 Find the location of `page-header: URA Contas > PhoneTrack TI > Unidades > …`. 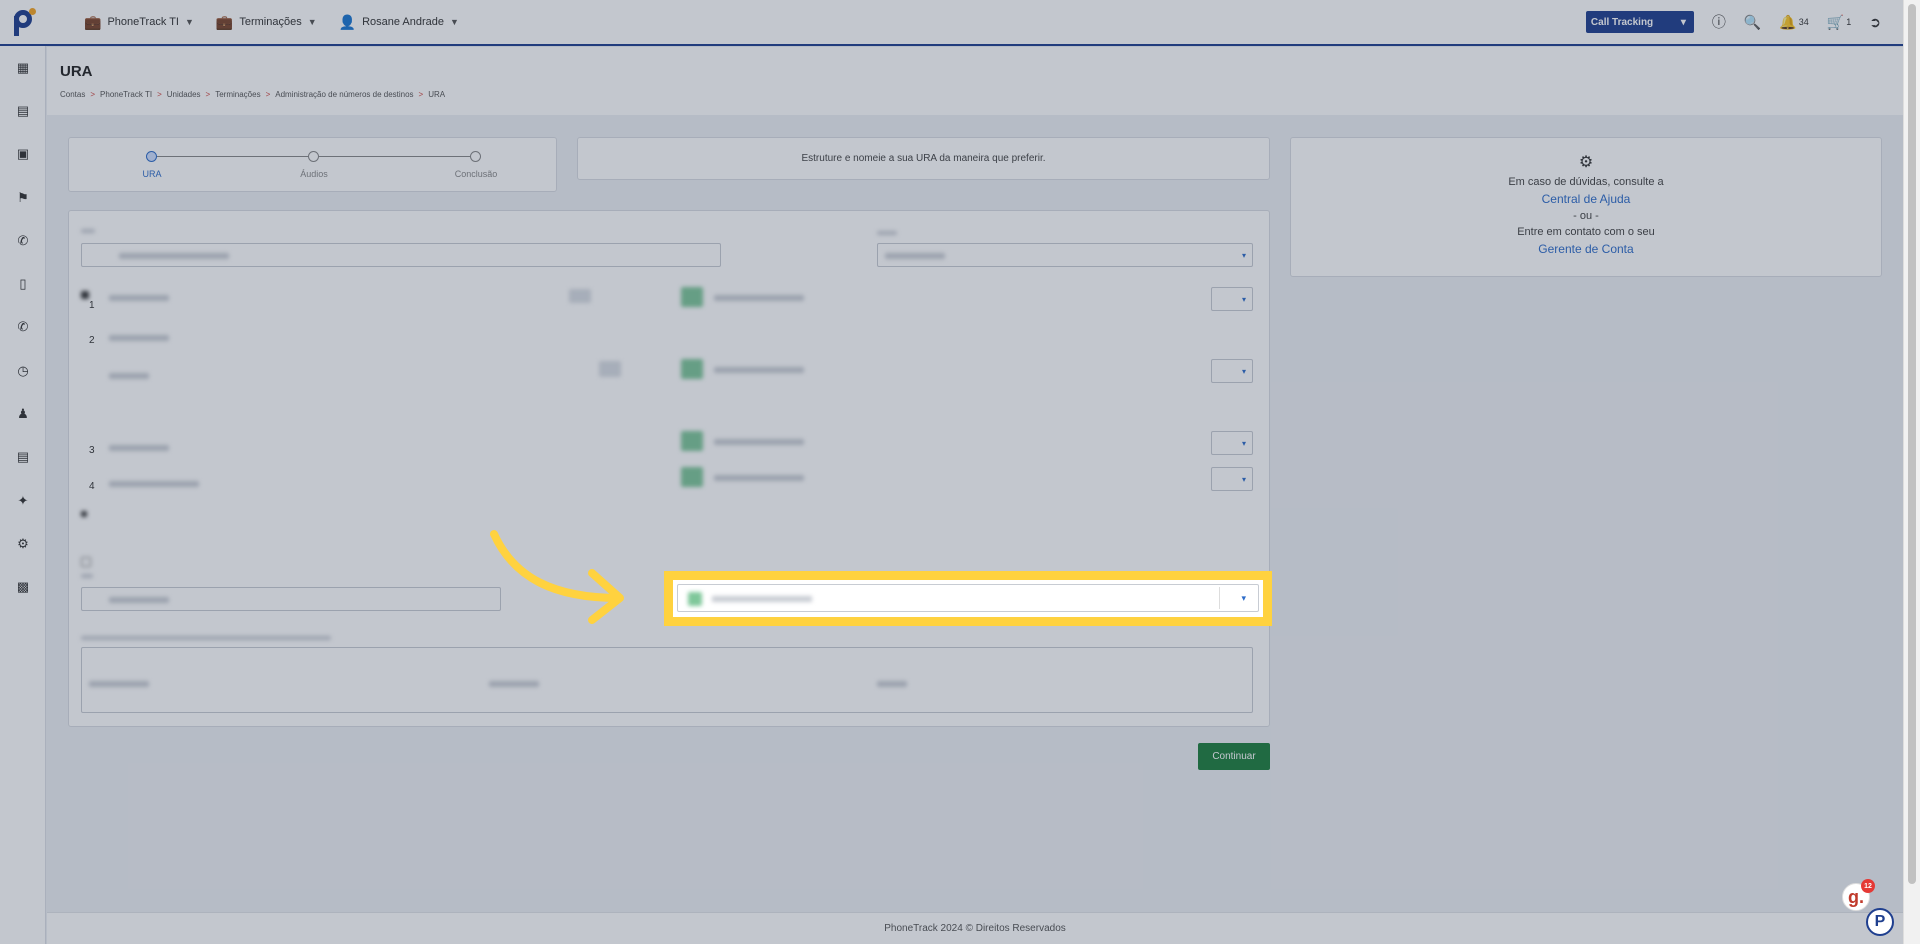

page-header: URA Contas > PhoneTrack TI > Unidades > … is located at coordinates (975, 81).